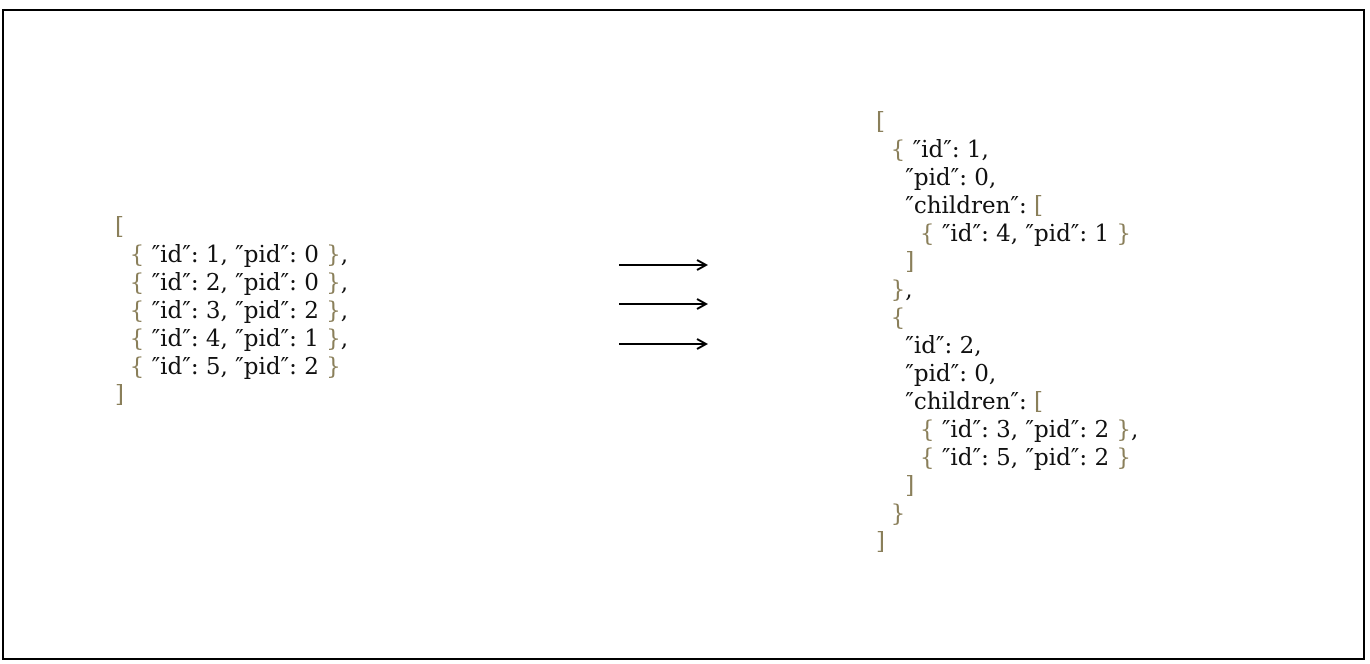 The image size is (1370, 664). I want to click on output_json-line: [, so click(1007, 122).